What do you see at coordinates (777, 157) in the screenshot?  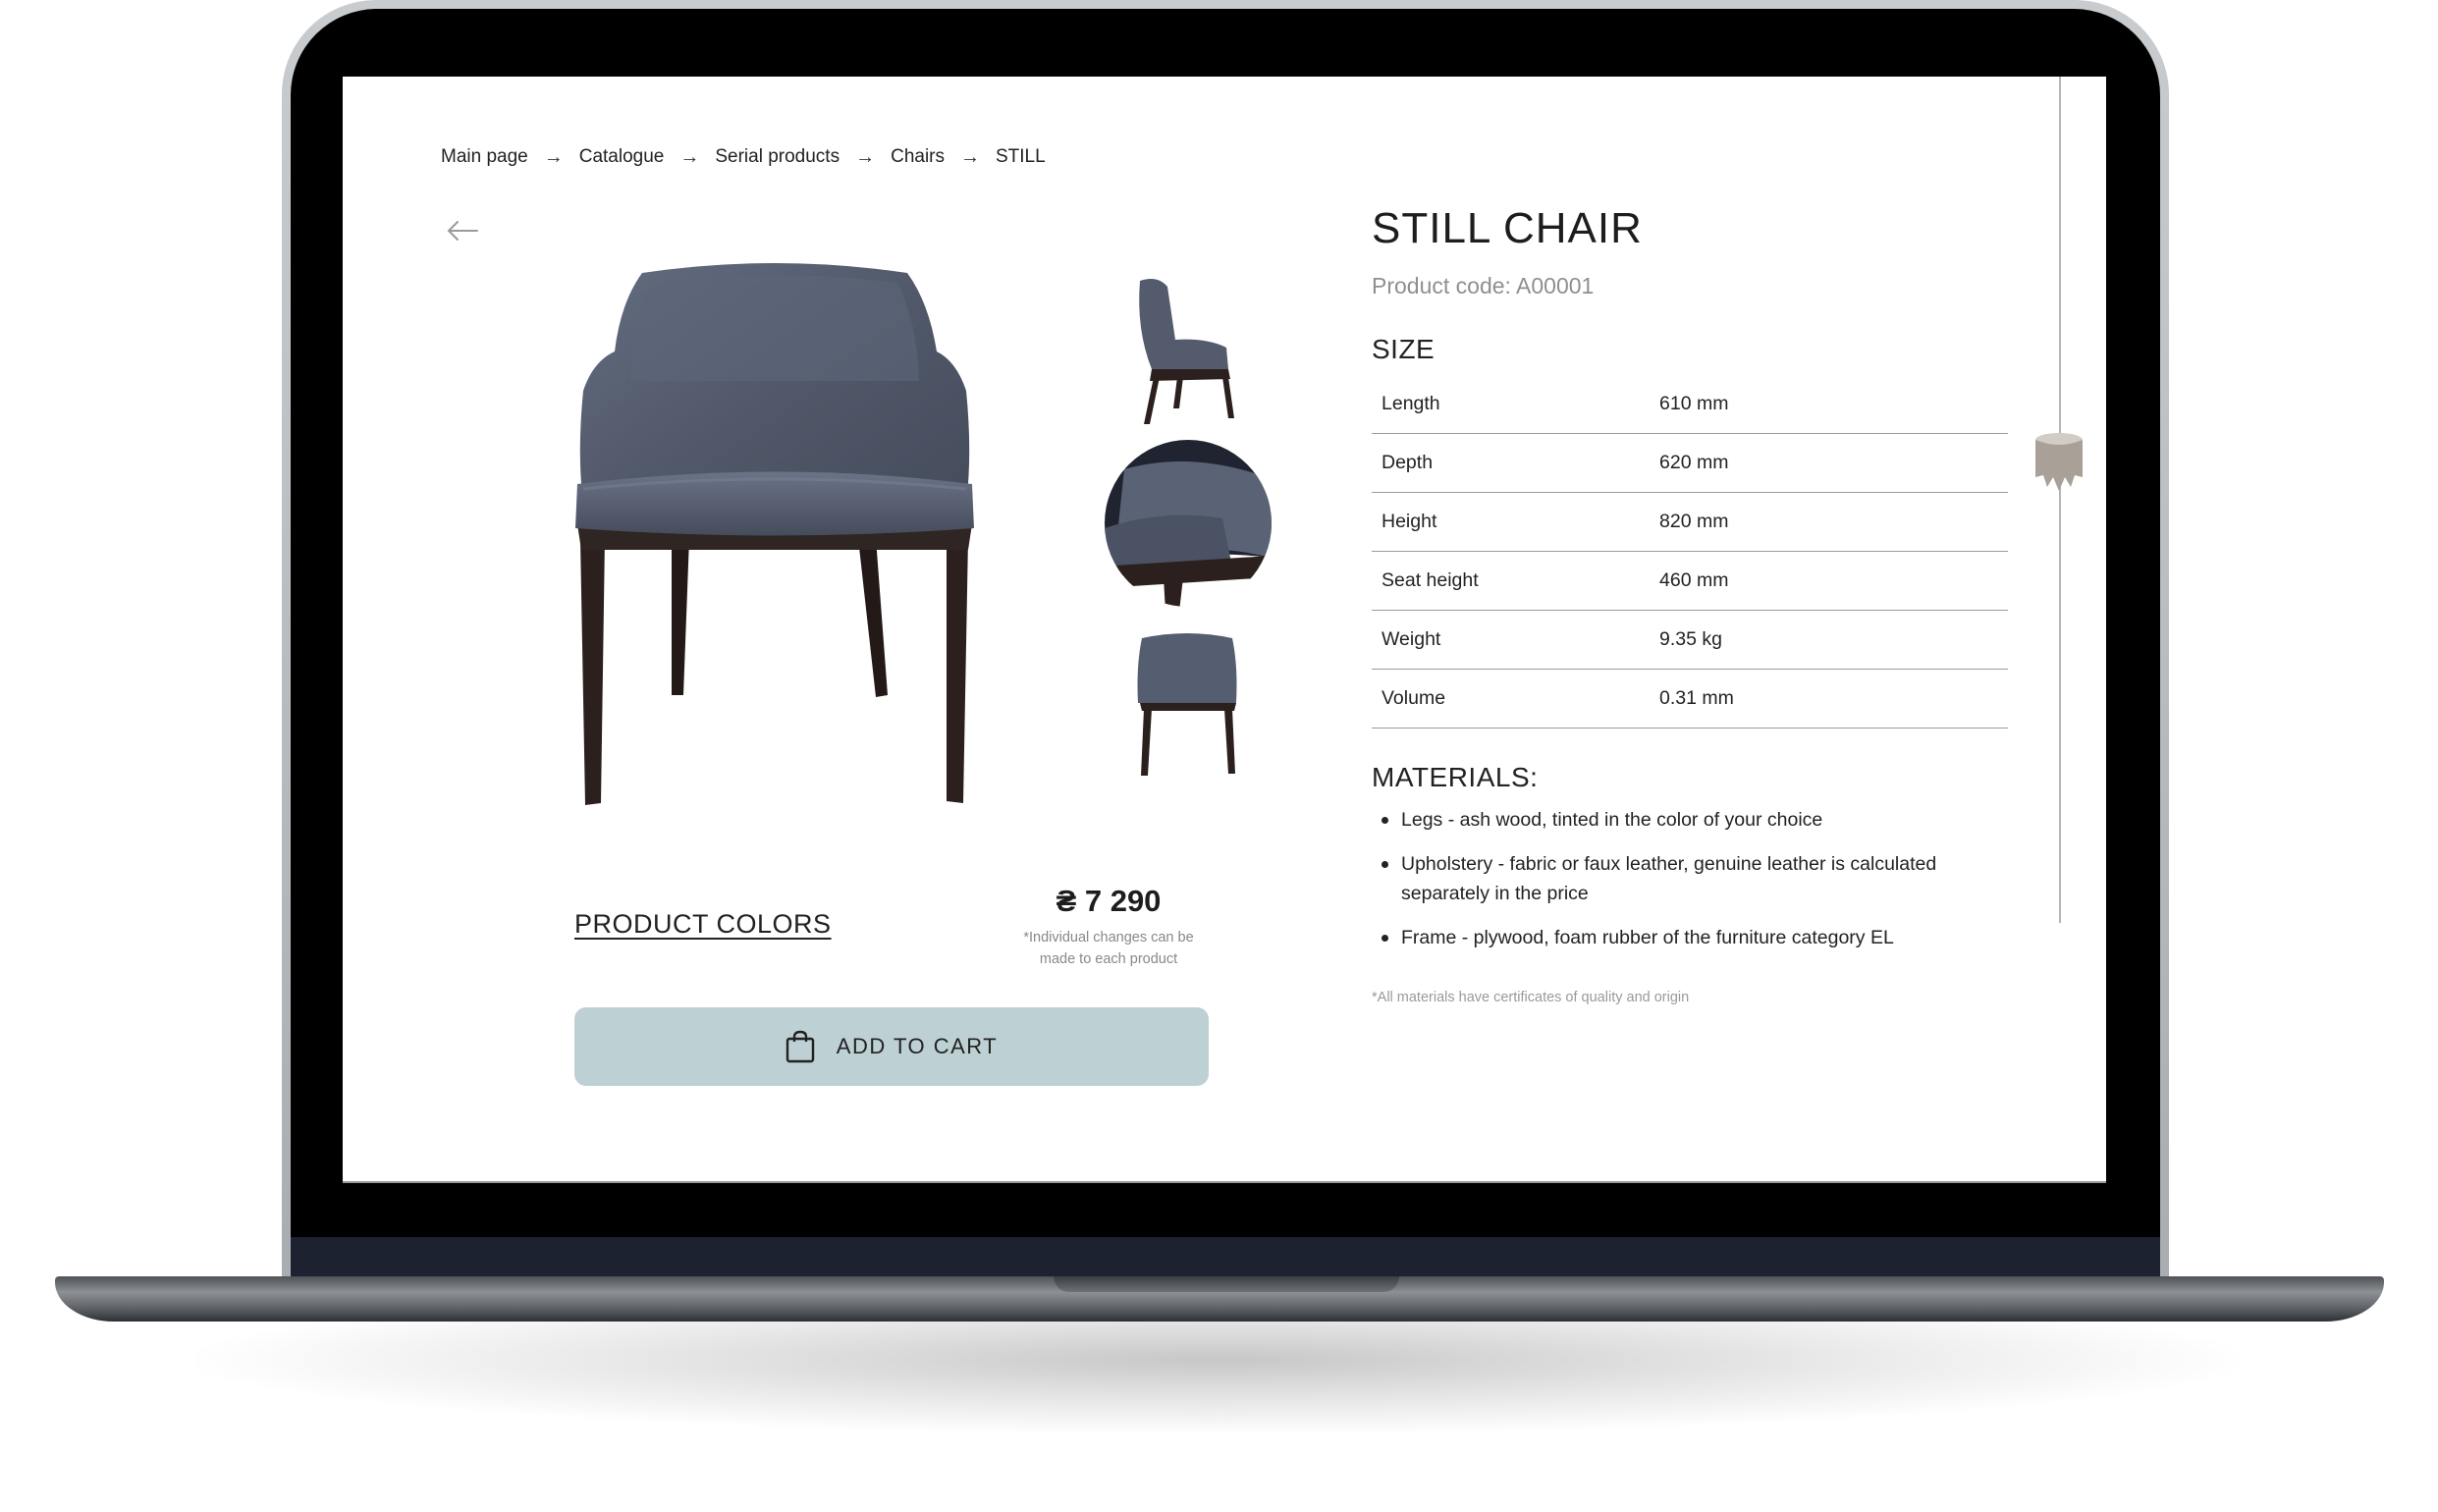 I see `breadcrumb-item-serial-products: Serial products` at bounding box center [777, 157].